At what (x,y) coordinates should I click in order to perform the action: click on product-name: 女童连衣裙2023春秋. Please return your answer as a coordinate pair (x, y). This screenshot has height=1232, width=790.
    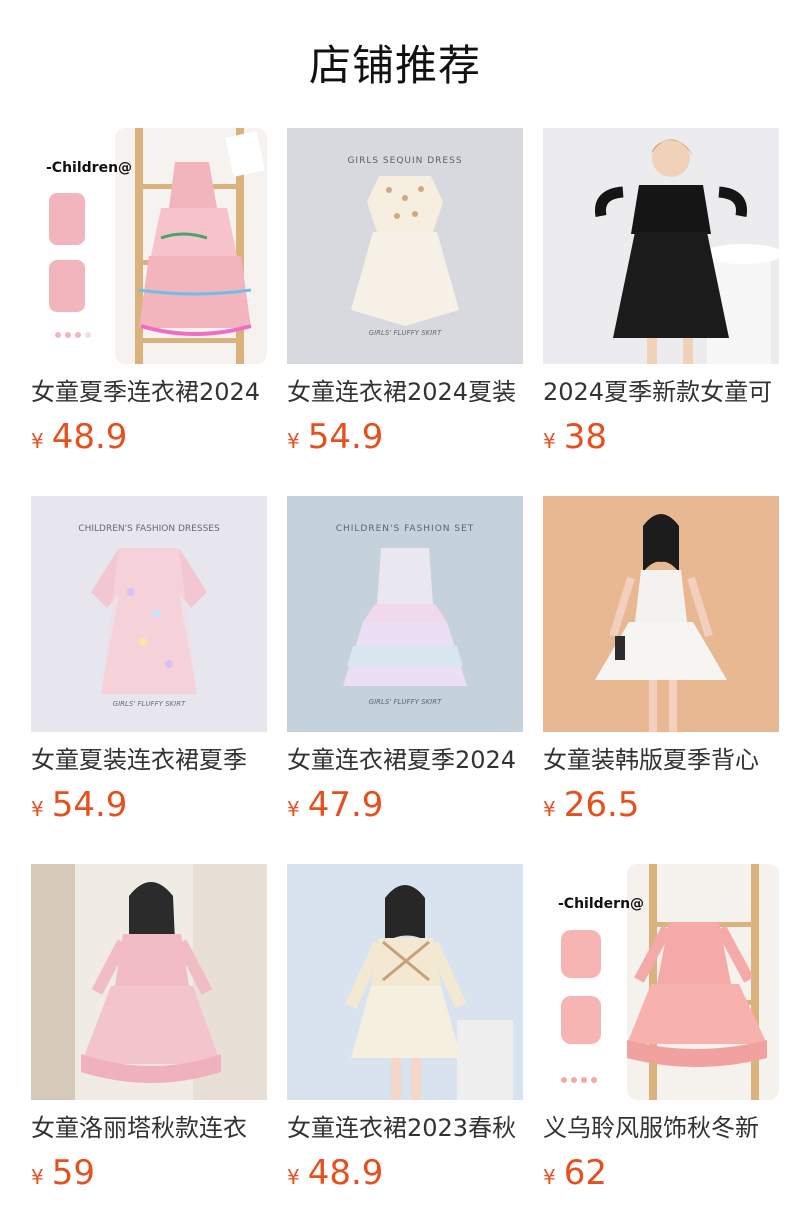
    Looking at the image, I should click on (405, 1128).